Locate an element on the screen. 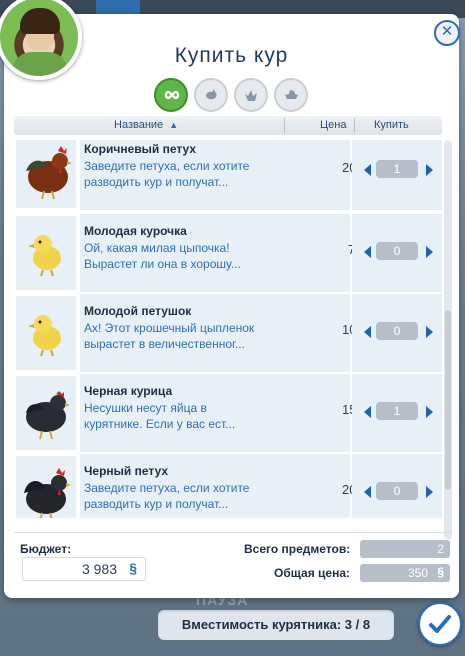 The width and height of the screenshot is (465, 656). item-name: Молодая курочка is located at coordinates (135, 231).